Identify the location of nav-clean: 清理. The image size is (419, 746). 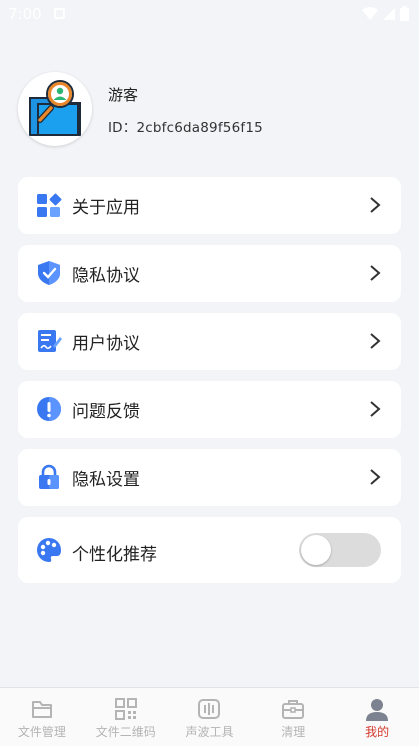
(293, 717).